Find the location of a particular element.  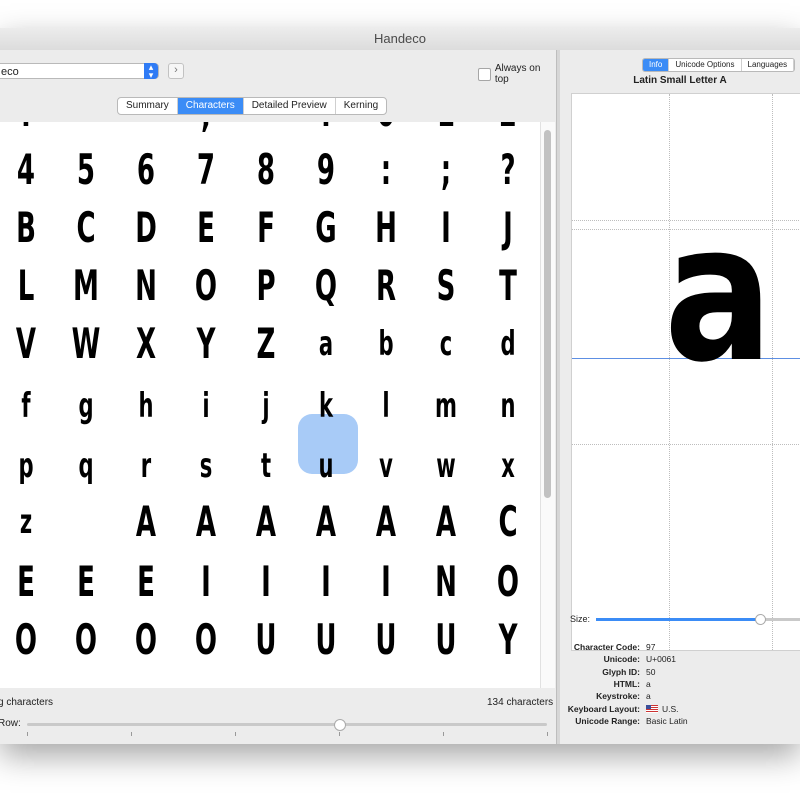

tab-characters: Characters is located at coordinates (210, 106).